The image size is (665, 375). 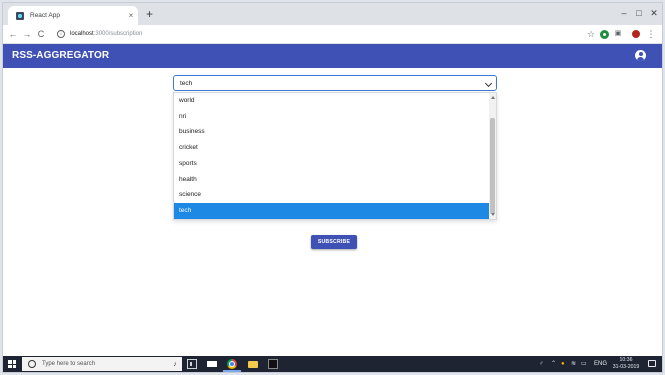 What do you see at coordinates (604, 34) in the screenshot?
I see `extension-circle-icon` at bounding box center [604, 34].